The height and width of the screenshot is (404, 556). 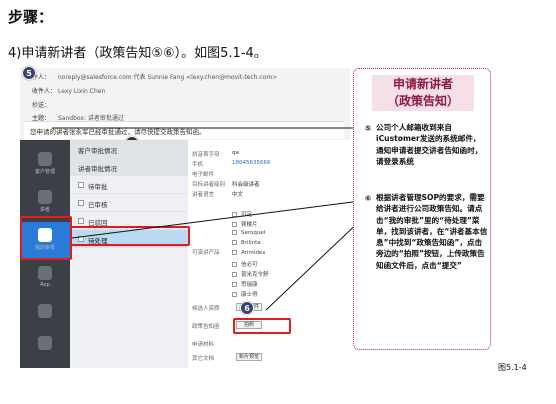 I want to click on customers-icon, so click(x=45, y=159).